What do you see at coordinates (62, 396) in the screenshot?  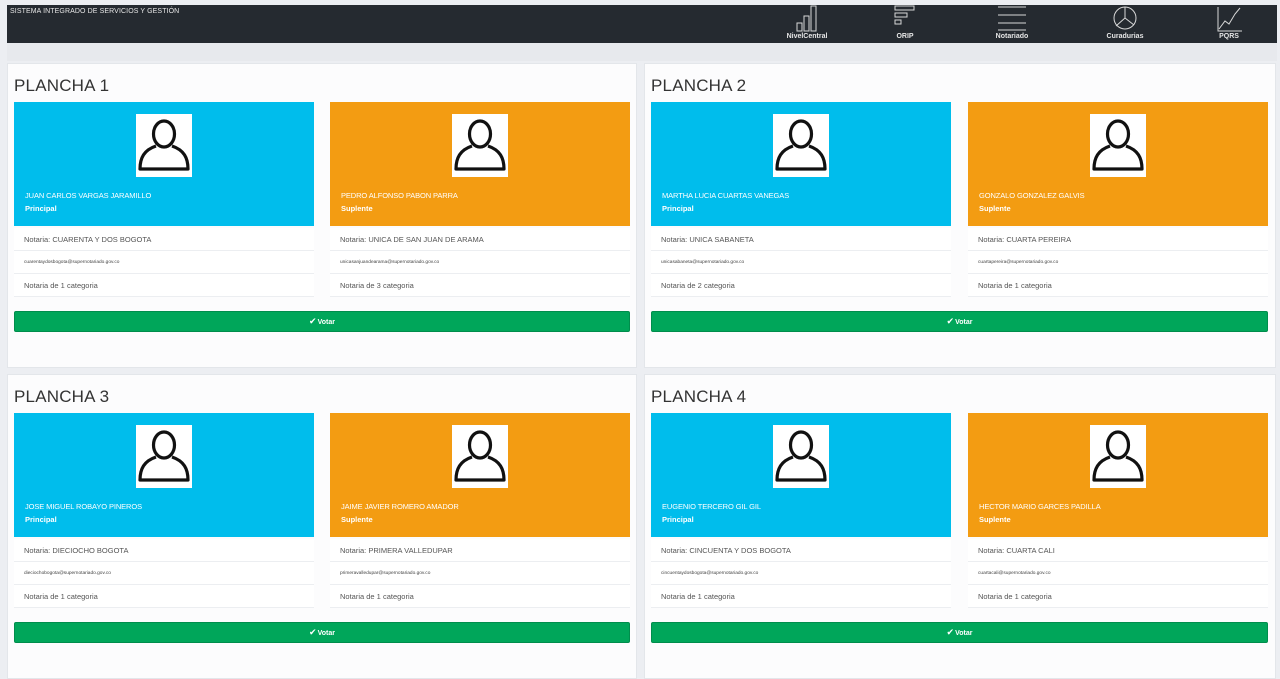 I see `plancha-title: PLANCHA 3` at bounding box center [62, 396].